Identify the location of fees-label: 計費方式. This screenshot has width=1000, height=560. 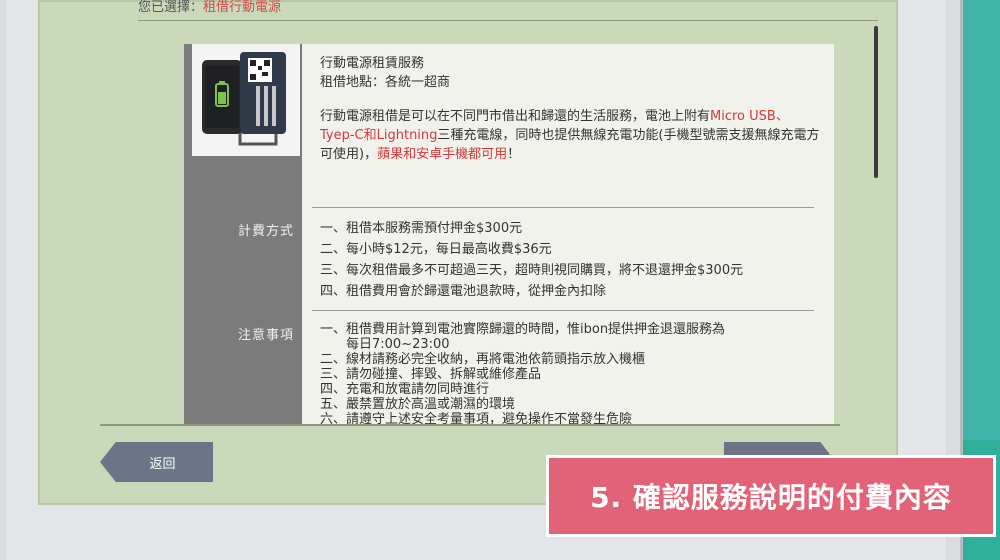
(265, 231).